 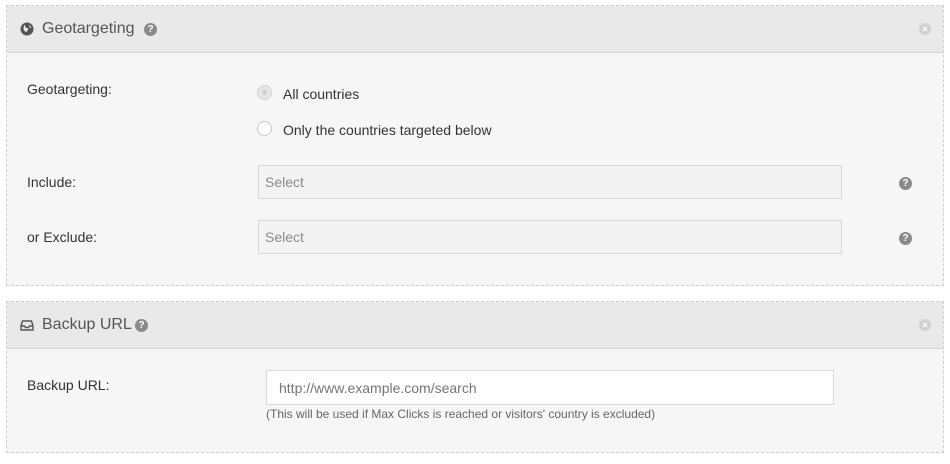 I want to click on inbox-icon, so click(x=27, y=325).